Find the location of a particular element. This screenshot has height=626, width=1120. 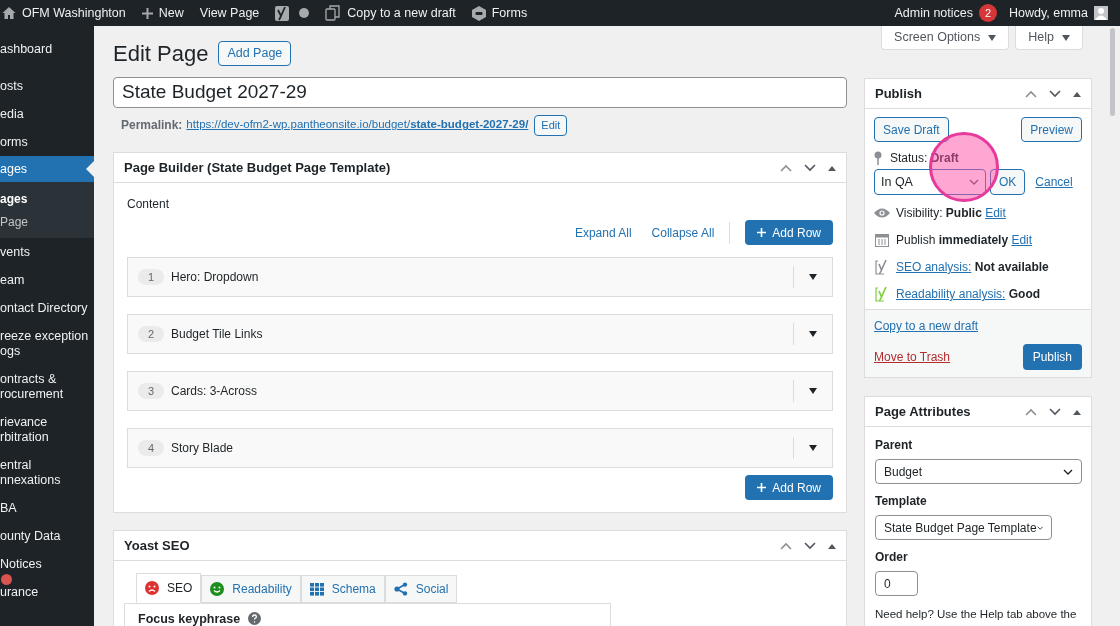

cancel-link: Cancel is located at coordinates (1054, 182).